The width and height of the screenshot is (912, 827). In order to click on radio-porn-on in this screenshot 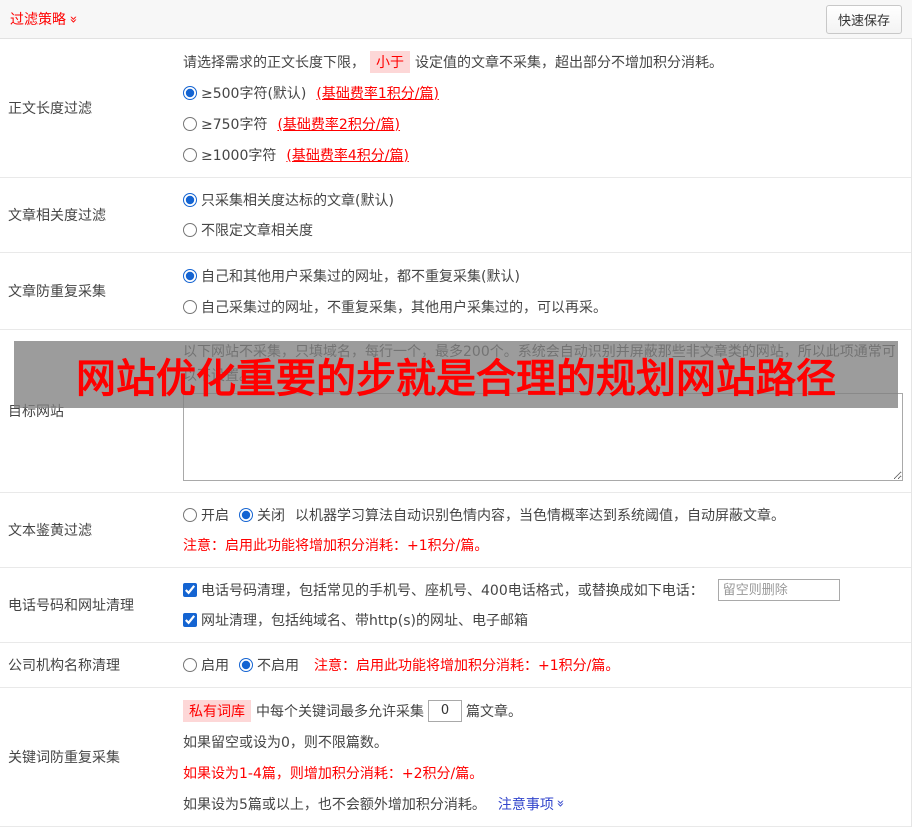, I will do `click(190, 515)`.